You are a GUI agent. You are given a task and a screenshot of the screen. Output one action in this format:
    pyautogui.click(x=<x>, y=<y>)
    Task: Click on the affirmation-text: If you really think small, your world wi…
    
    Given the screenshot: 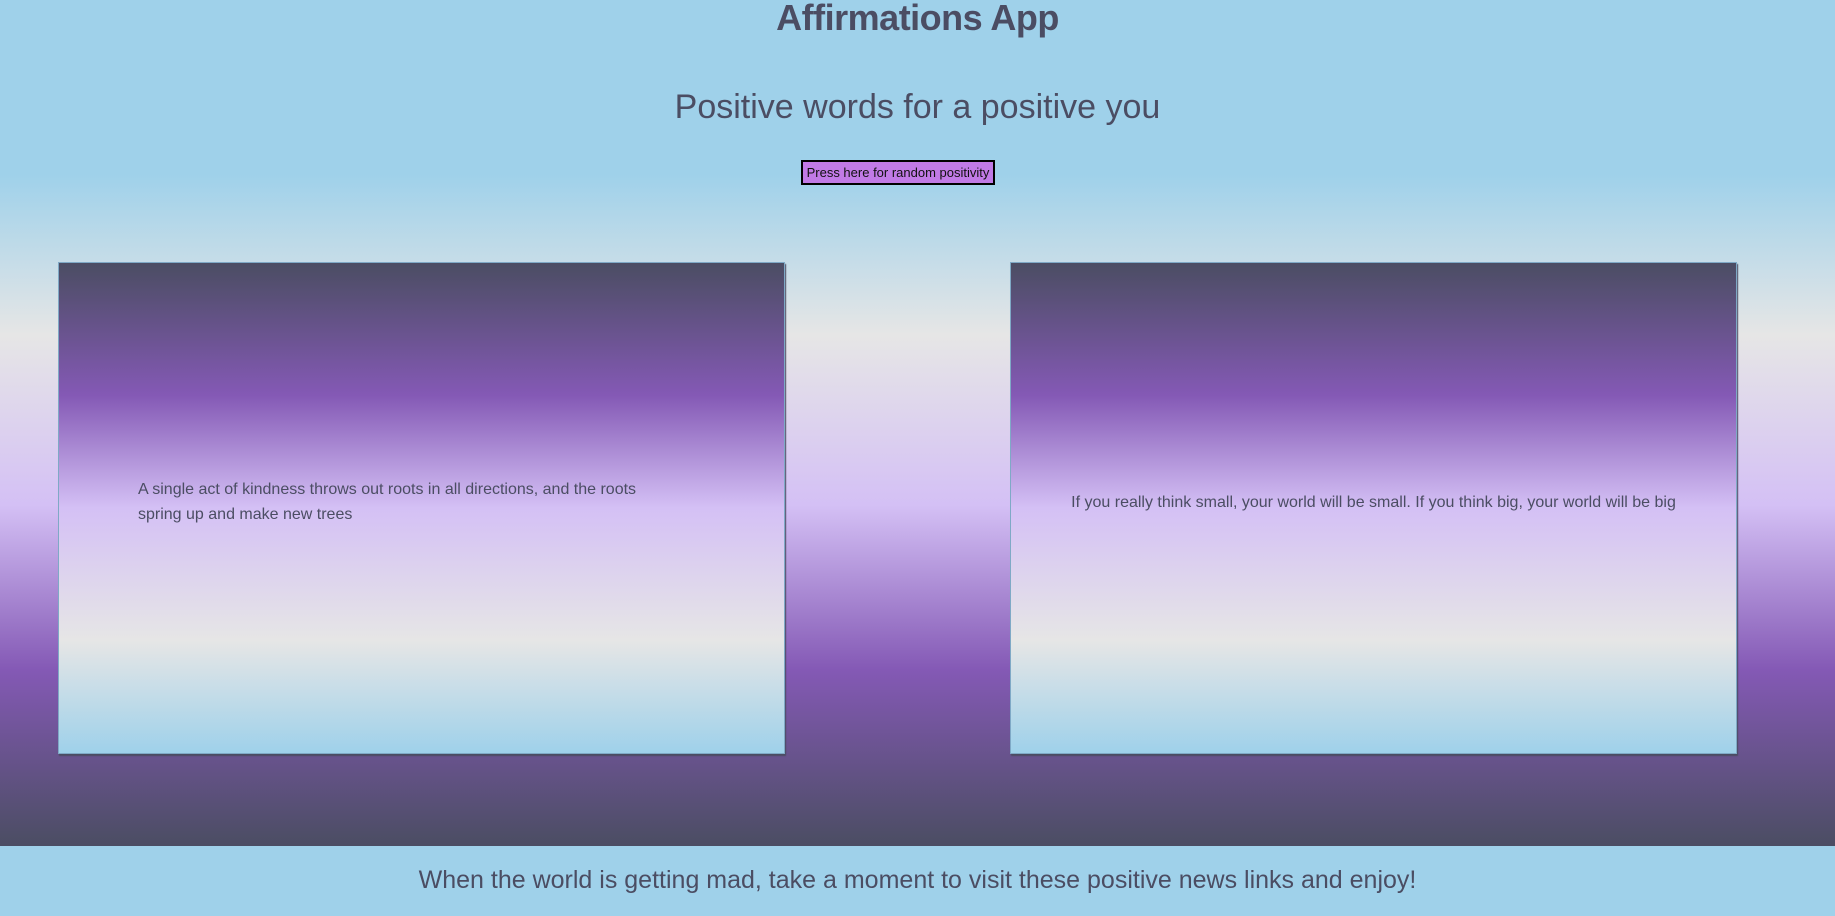 What is the action you would take?
    pyautogui.click(x=1373, y=502)
    